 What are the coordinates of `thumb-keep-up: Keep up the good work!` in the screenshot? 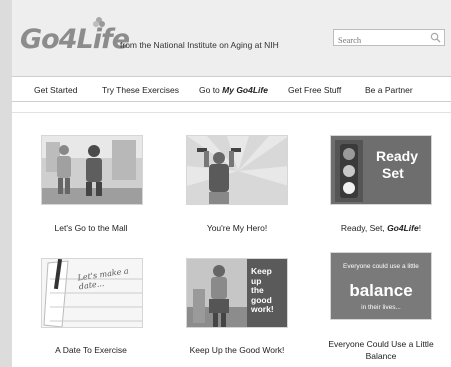 It's located at (237, 293).